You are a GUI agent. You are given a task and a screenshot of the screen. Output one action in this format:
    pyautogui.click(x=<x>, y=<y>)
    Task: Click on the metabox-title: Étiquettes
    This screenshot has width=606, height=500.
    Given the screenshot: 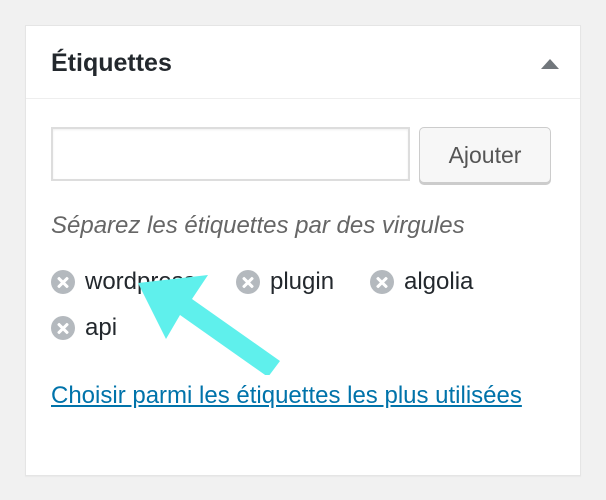 What is the action you would take?
    pyautogui.click(x=111, y=63)
    